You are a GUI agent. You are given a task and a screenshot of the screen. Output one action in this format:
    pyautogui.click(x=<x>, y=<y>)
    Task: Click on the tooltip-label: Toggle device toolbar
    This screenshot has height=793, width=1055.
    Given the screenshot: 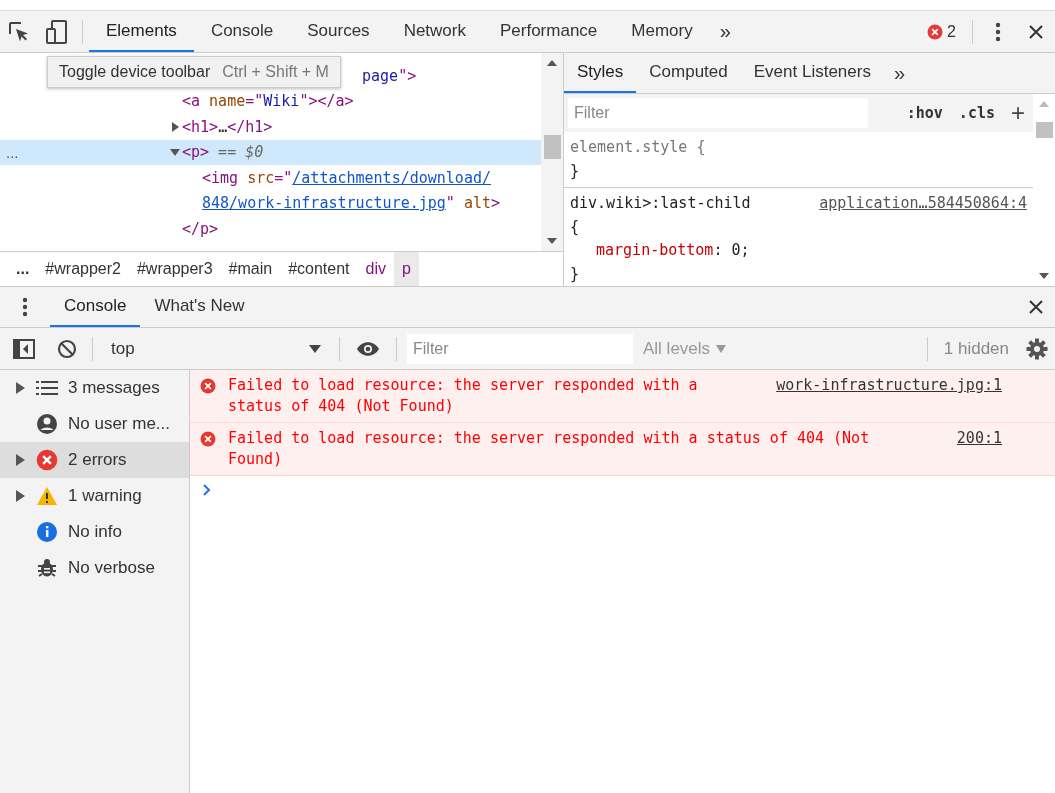 What is the action you would take?
    pyautogui.click(x=135, y=72)
    